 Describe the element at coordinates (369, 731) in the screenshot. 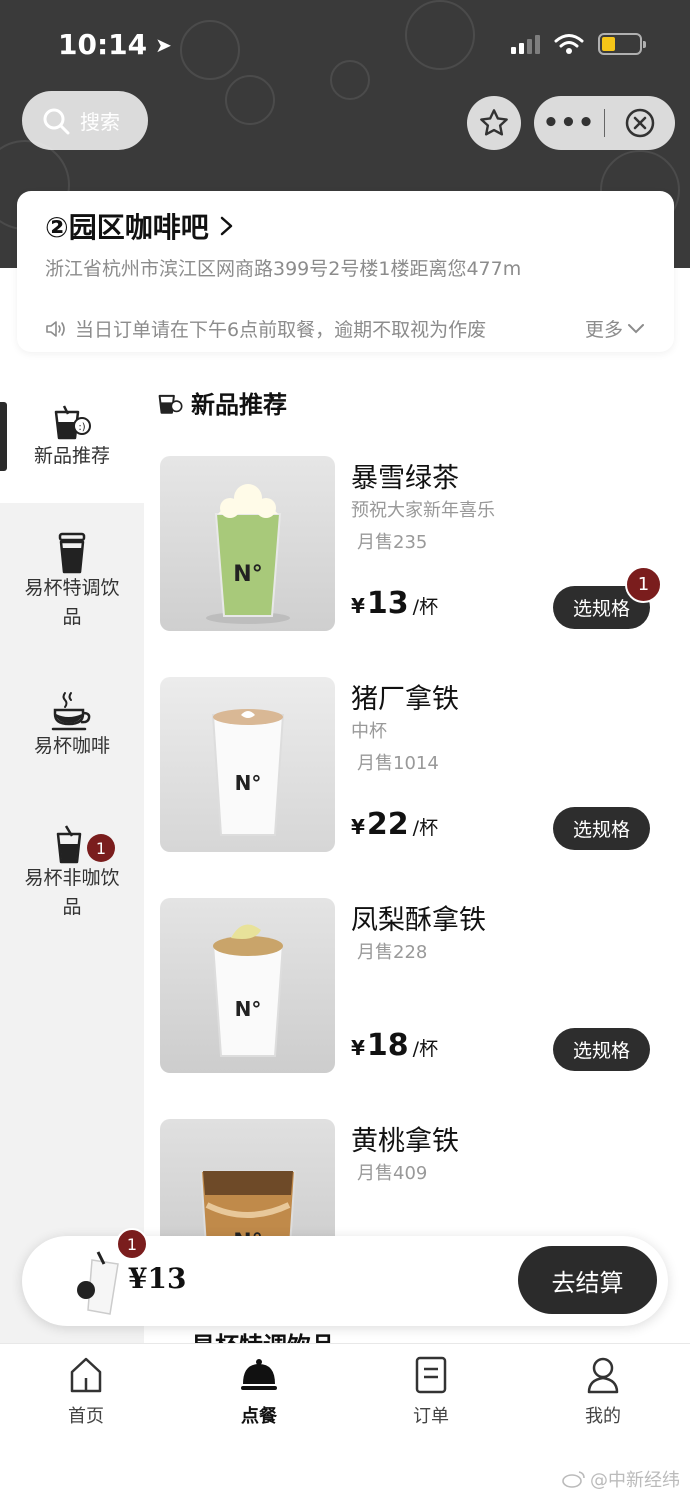

I see `product-desc: 中杯` at that location.